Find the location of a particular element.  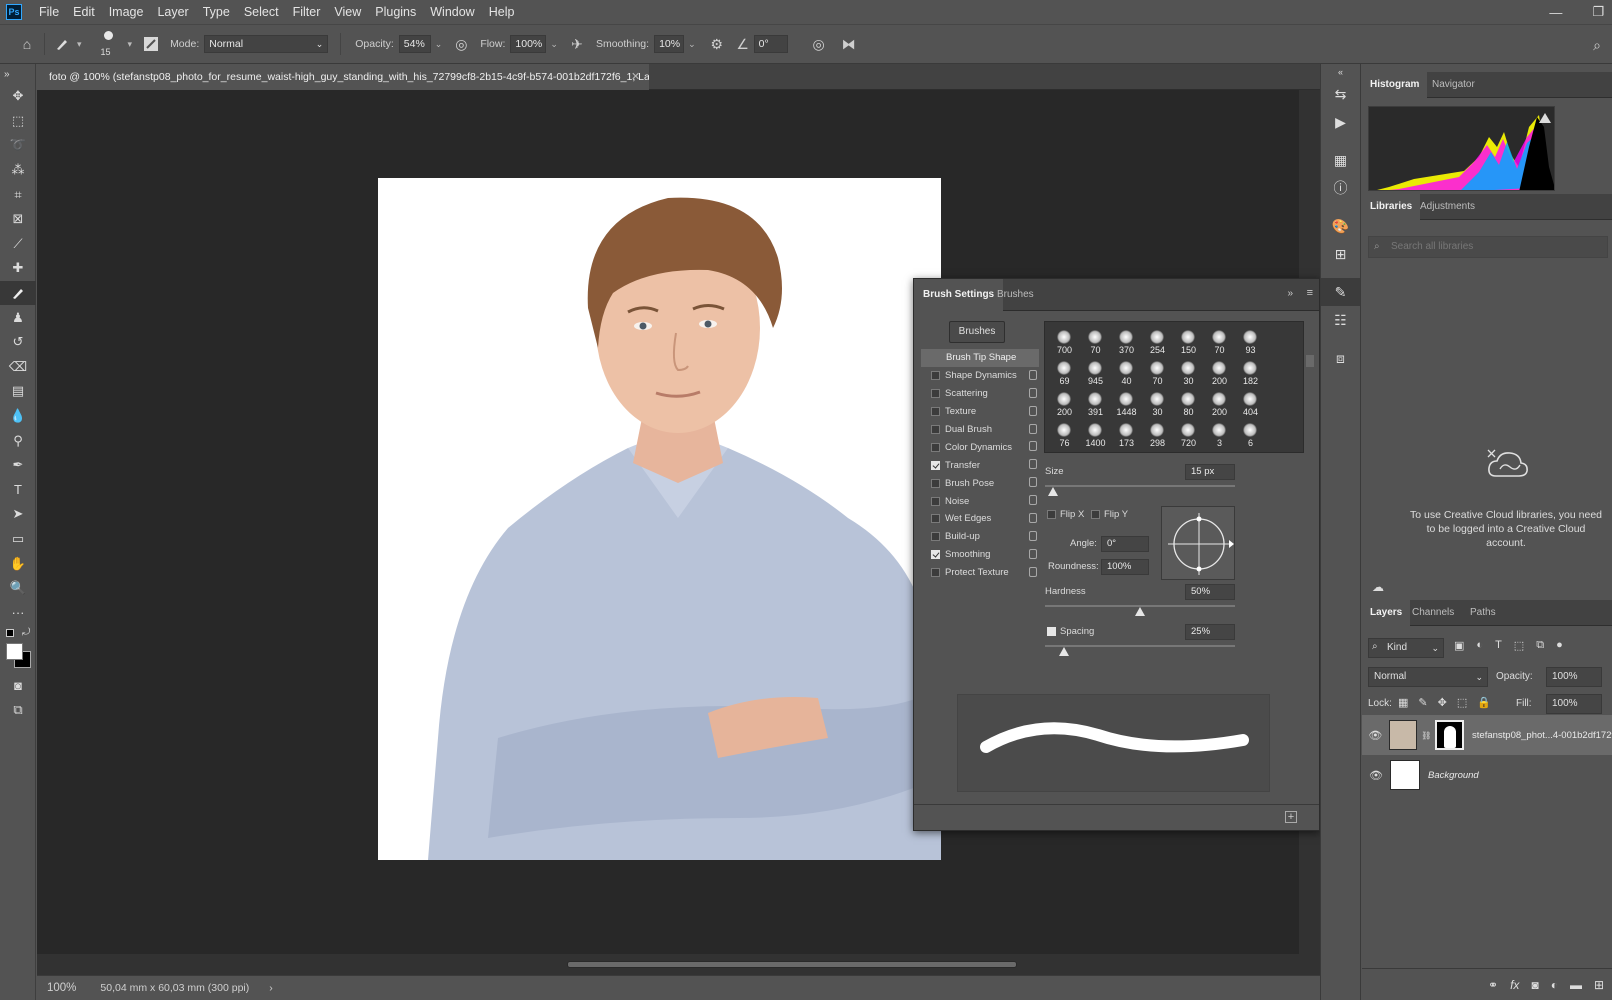

spacing-slider-knob is located at coordinates (1064, 651).